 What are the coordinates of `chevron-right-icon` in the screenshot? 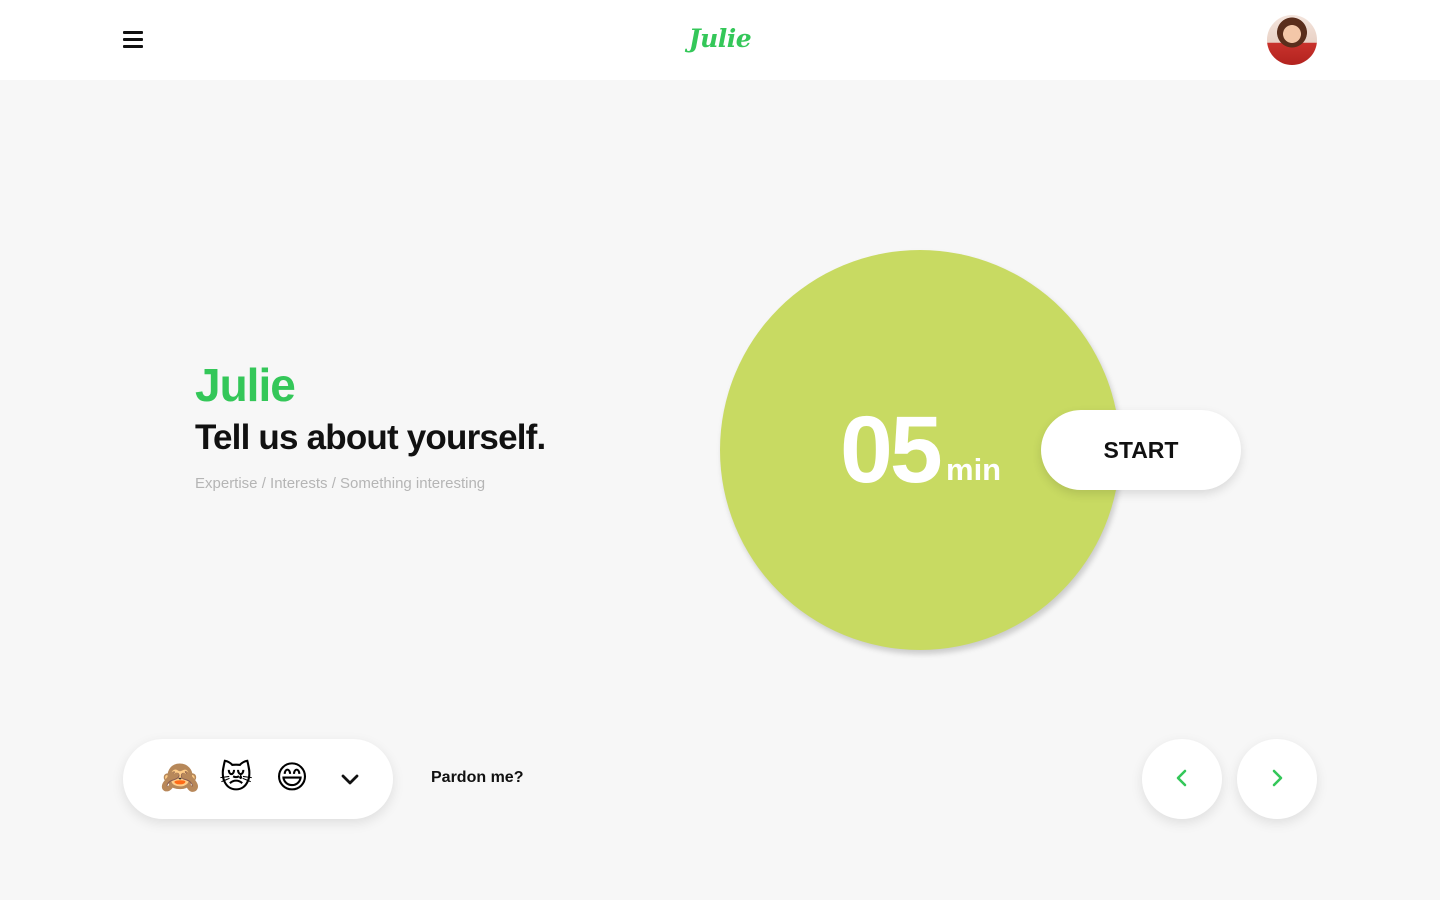 It's located at (1277, 779).